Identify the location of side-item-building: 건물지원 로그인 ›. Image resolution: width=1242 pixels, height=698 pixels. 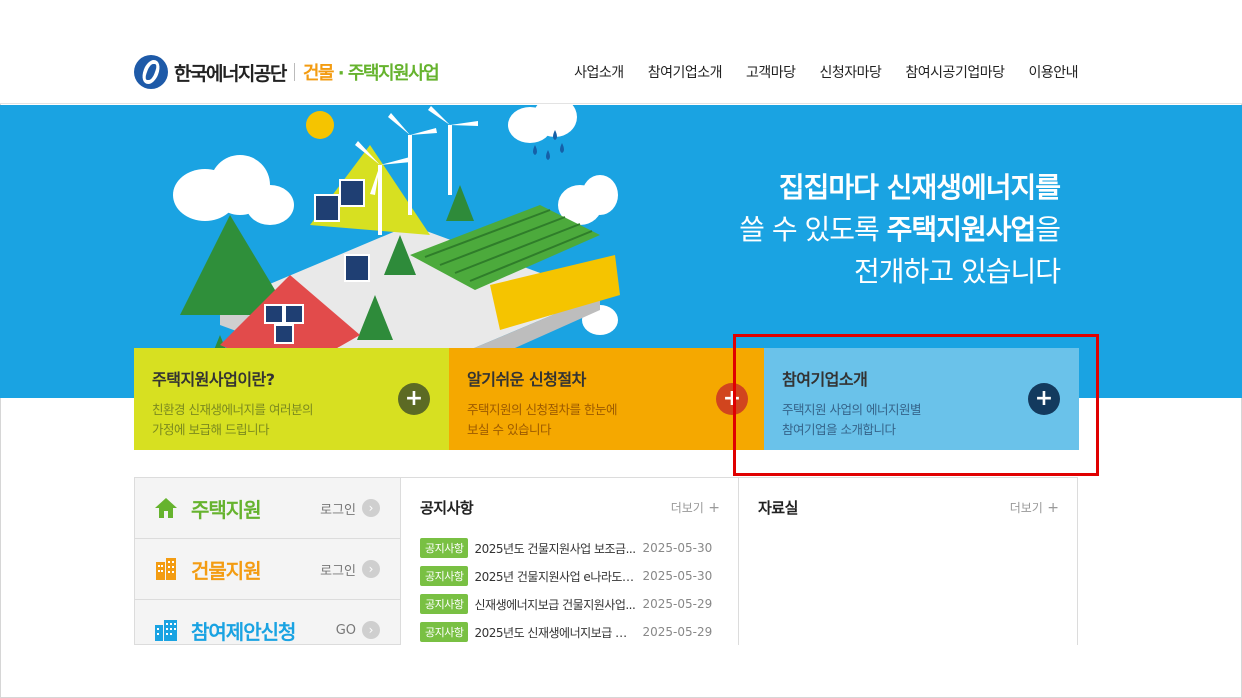
(267, 569).